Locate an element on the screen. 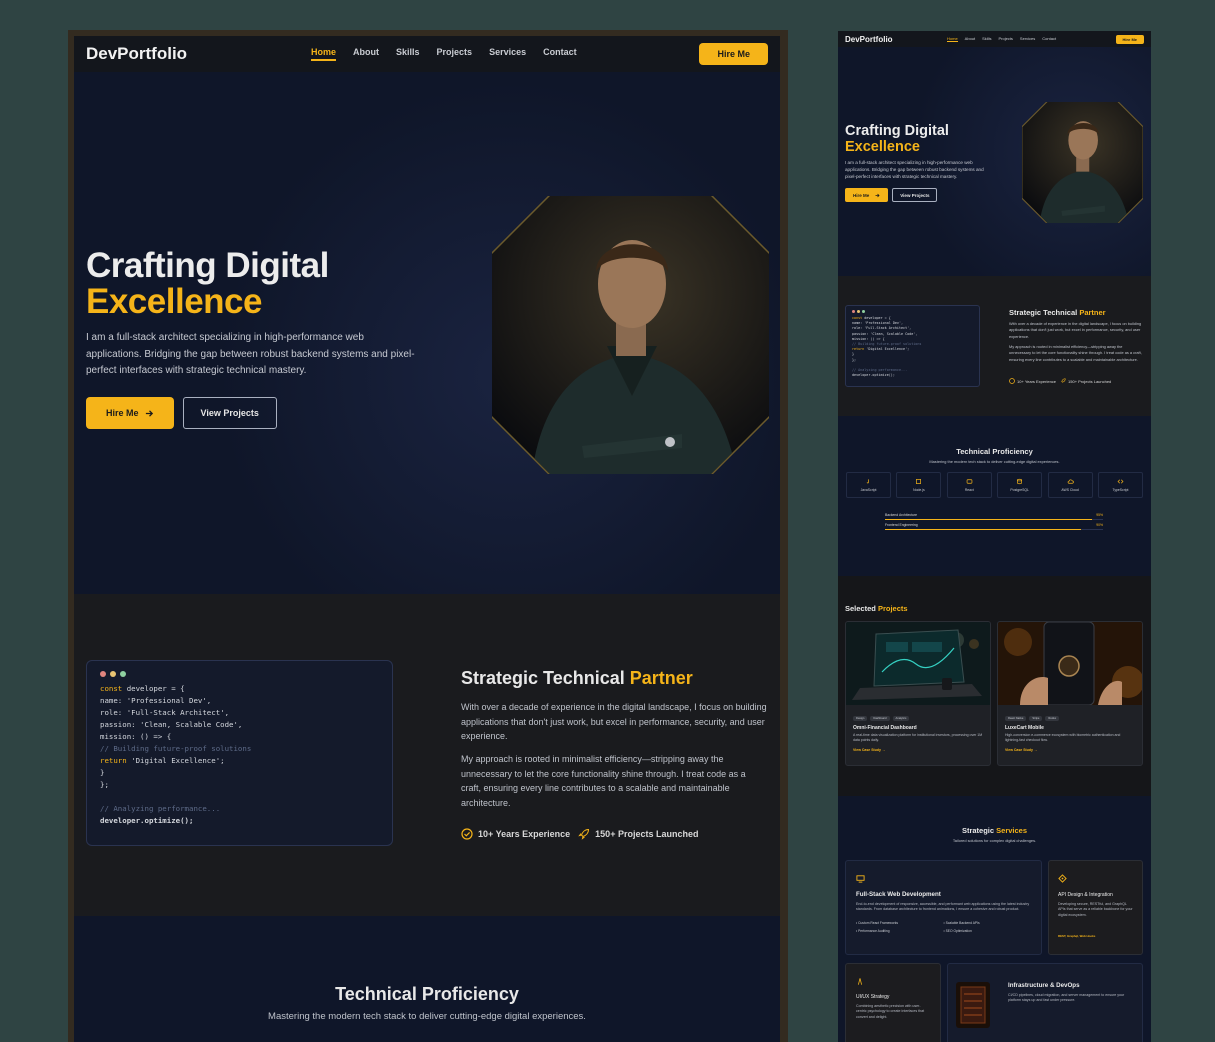 This screenshot has width=1215, height=1042. skill-bar-frontend: Frontend Engineering 90% is located at coordinates (994, 526).